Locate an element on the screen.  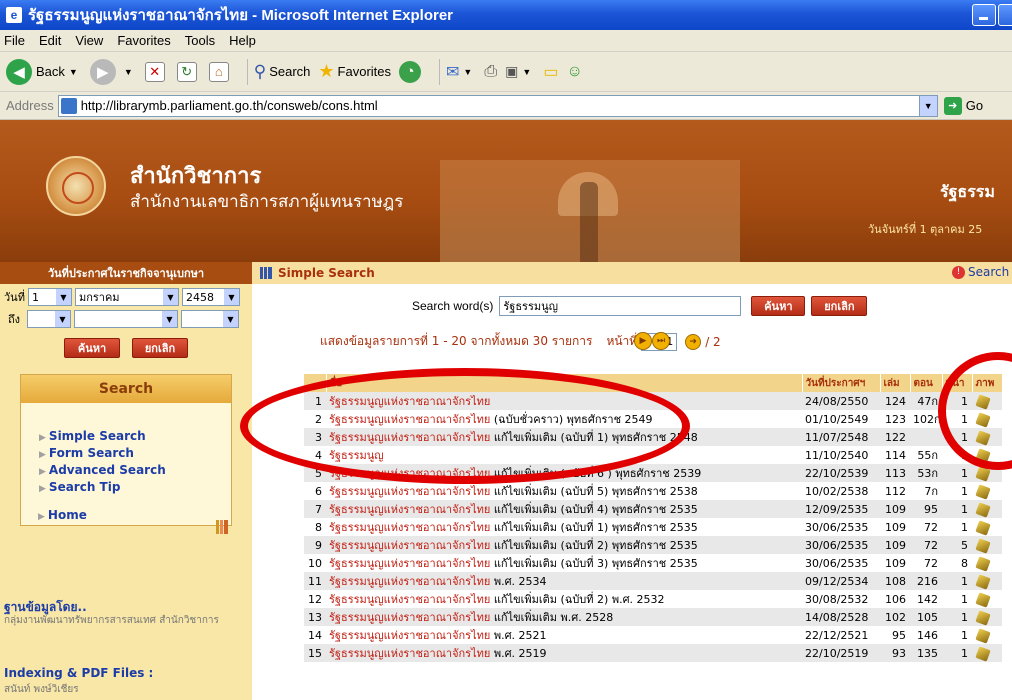
month-from-select: มกราคม ▼ is located at coordinates (126, 297).